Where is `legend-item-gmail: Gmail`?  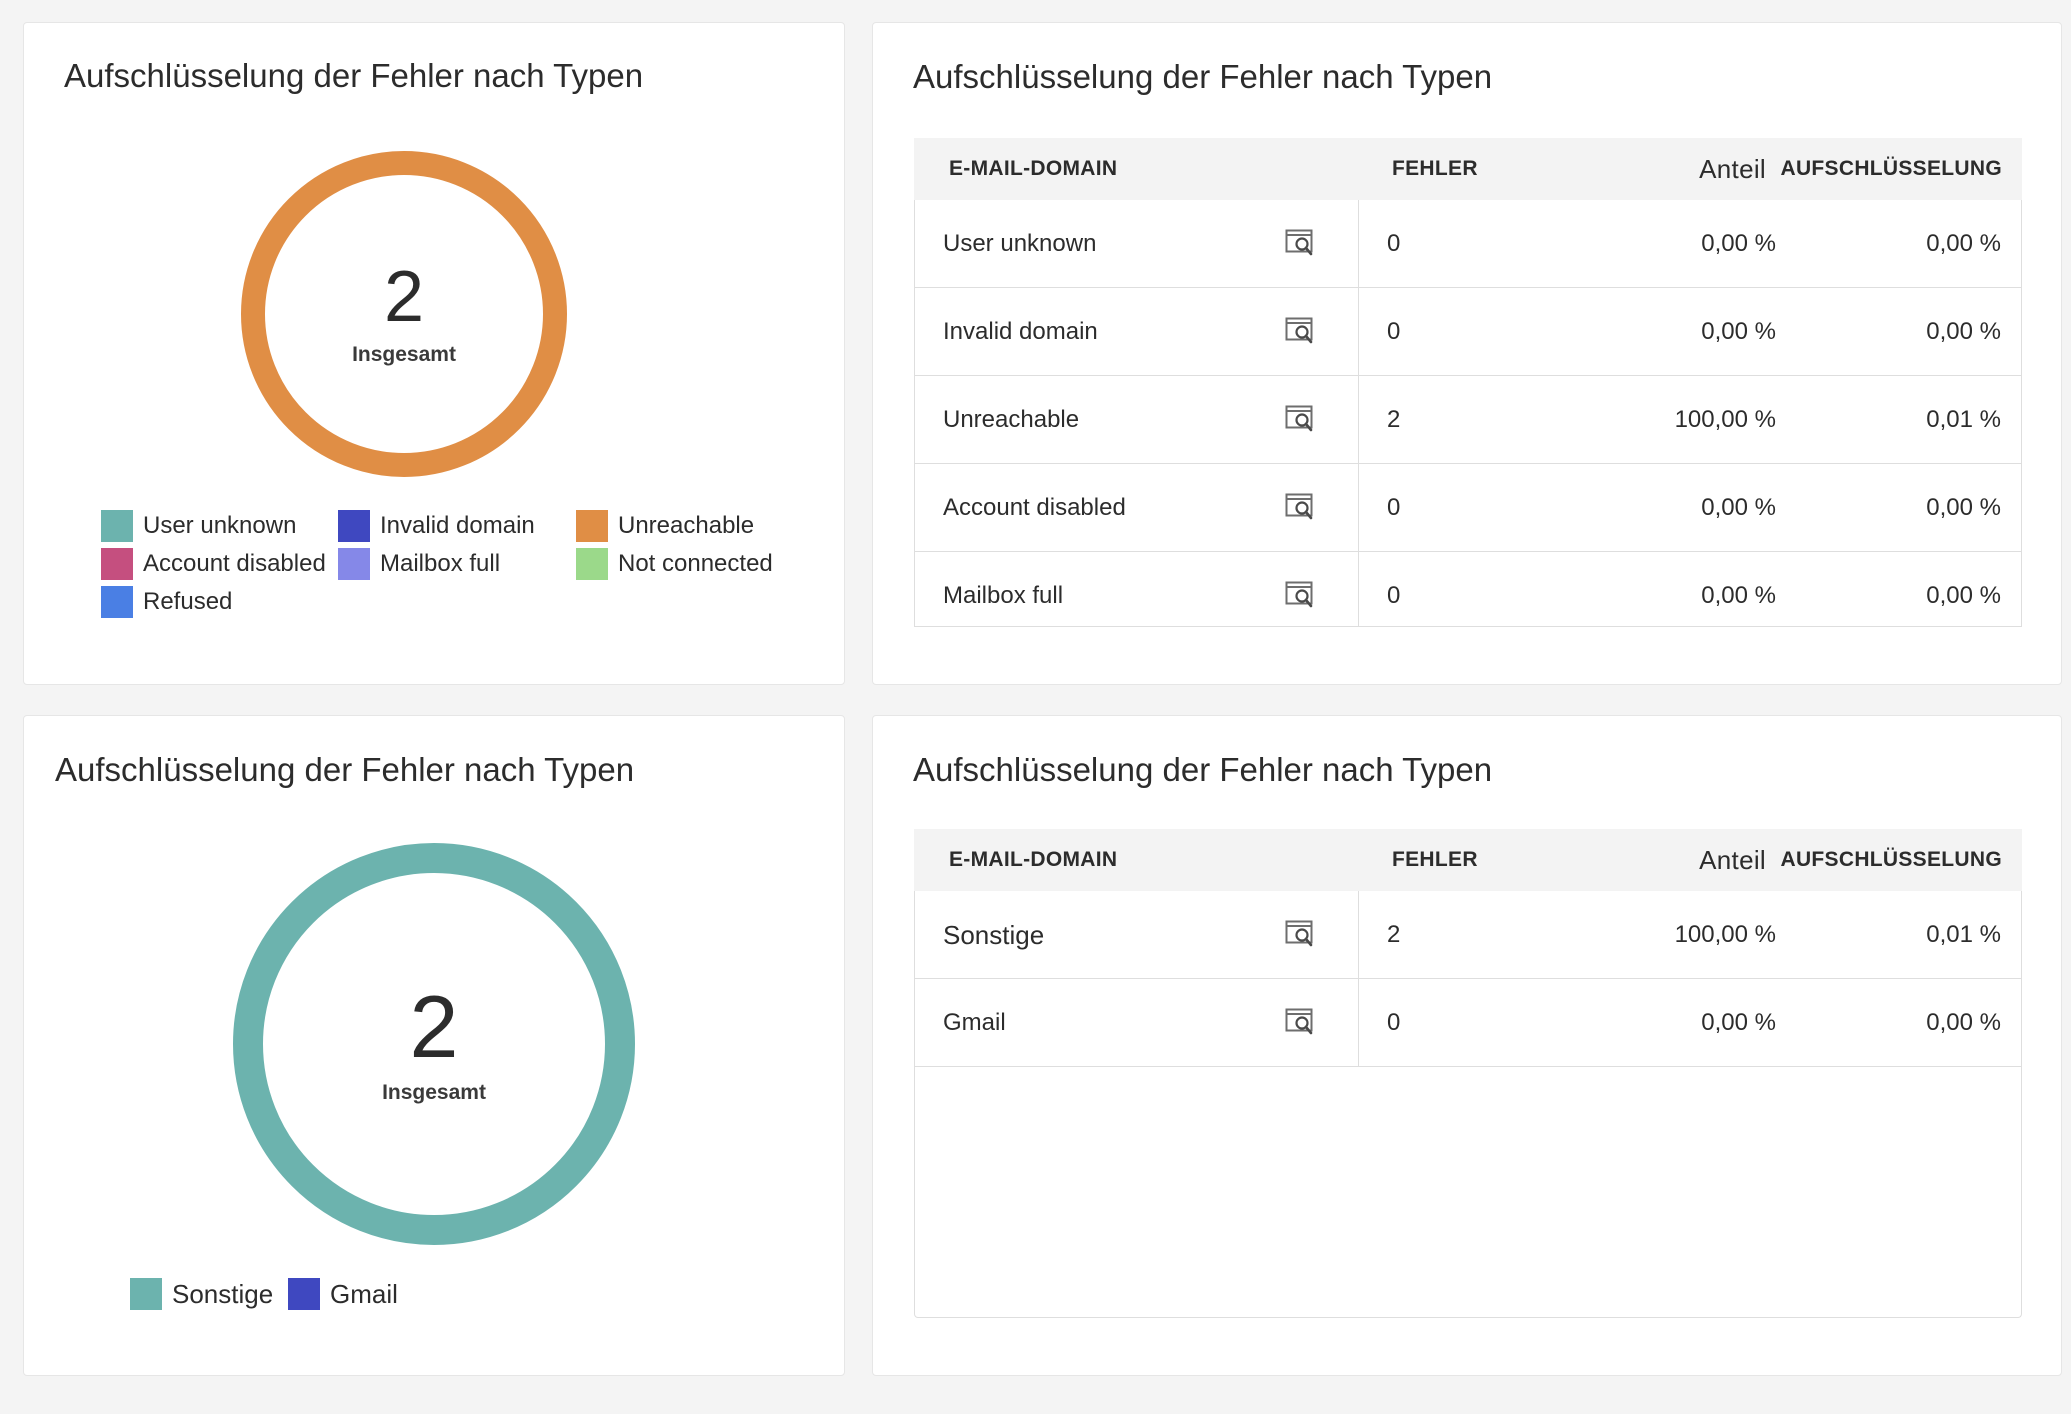 legend-item-gmail: Gmail is located at coordinates (343, 1294).